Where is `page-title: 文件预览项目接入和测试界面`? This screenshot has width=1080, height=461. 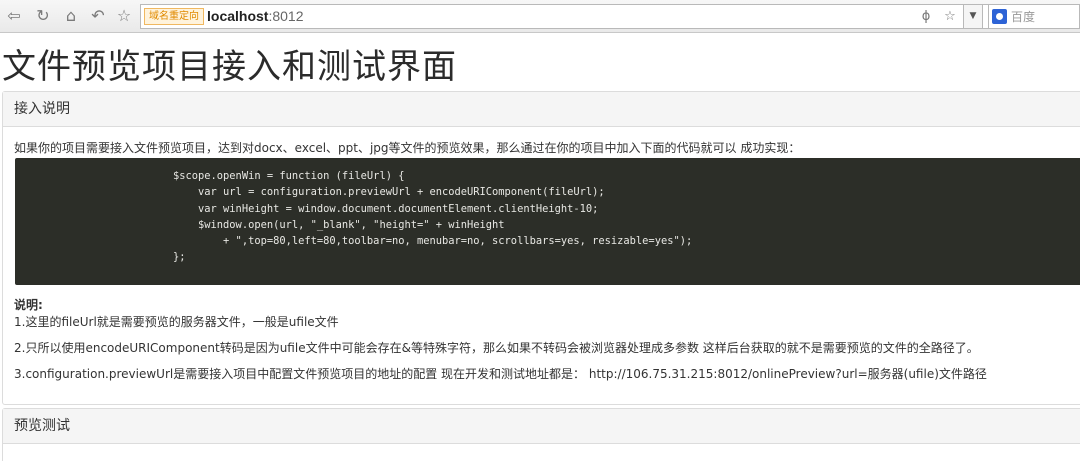 page-title: 文件预览项目接入和测试界面 is located at coordinates (229, 67).